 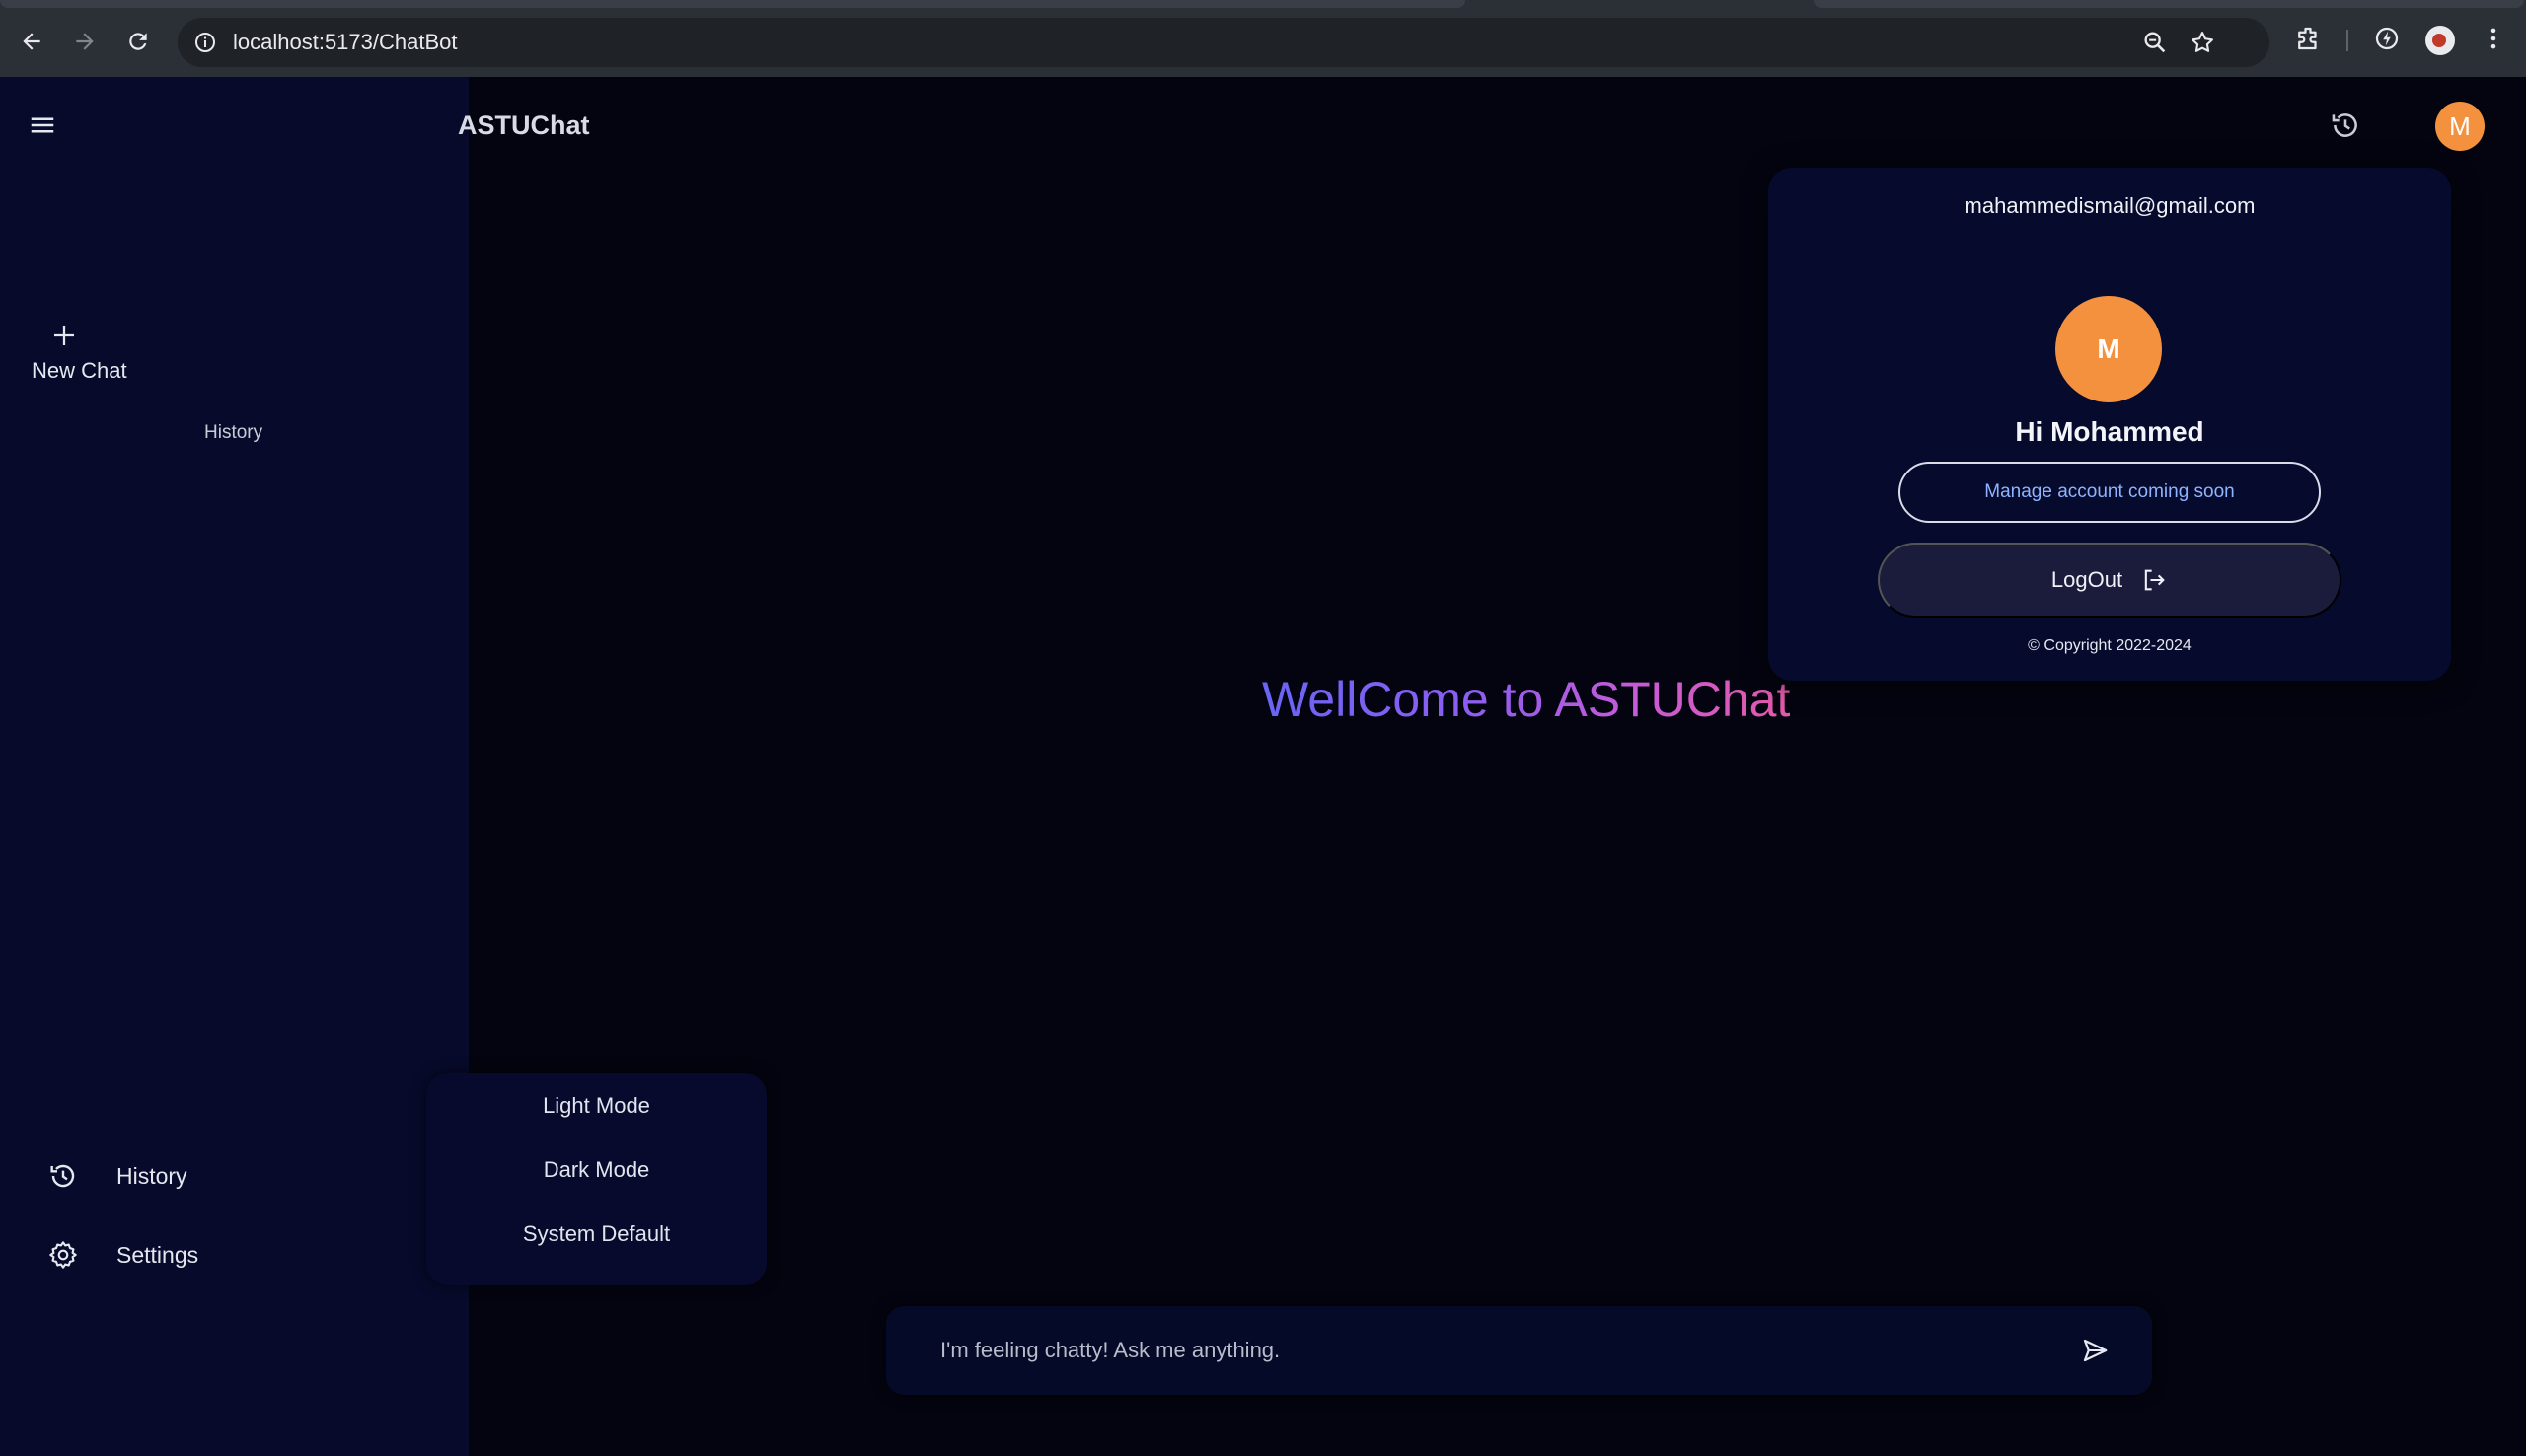 What do you see at coordinates (195, 1176) in the screenshot?
I see `sidebar-item-history: History` at bounding box center [195, 1176].